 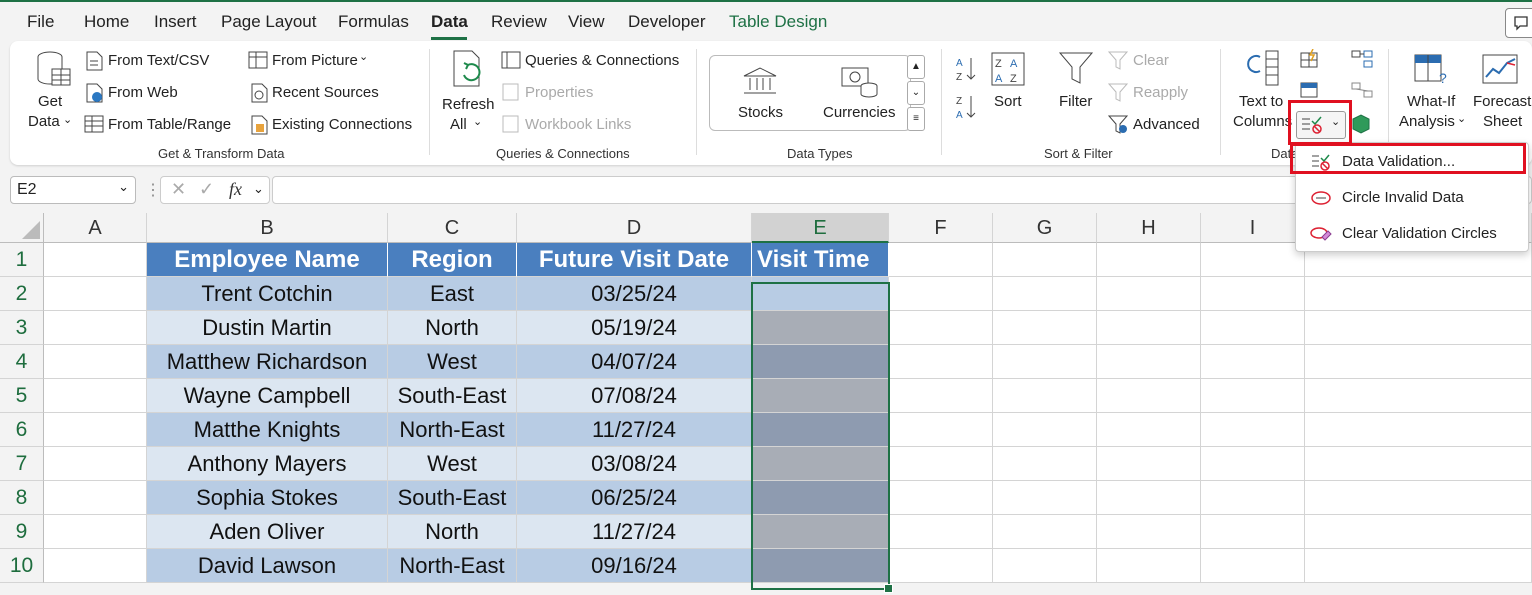 What do you see at coordinates (1045, 228) in the screenshot?
I see `col-header-g: G` at bounding box center [1045, 228].